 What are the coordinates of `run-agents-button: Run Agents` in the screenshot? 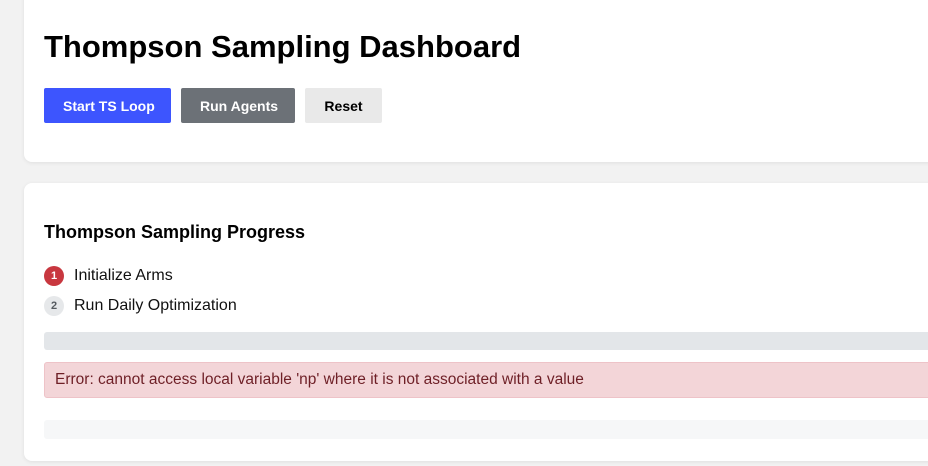 It's located at (238, 105).